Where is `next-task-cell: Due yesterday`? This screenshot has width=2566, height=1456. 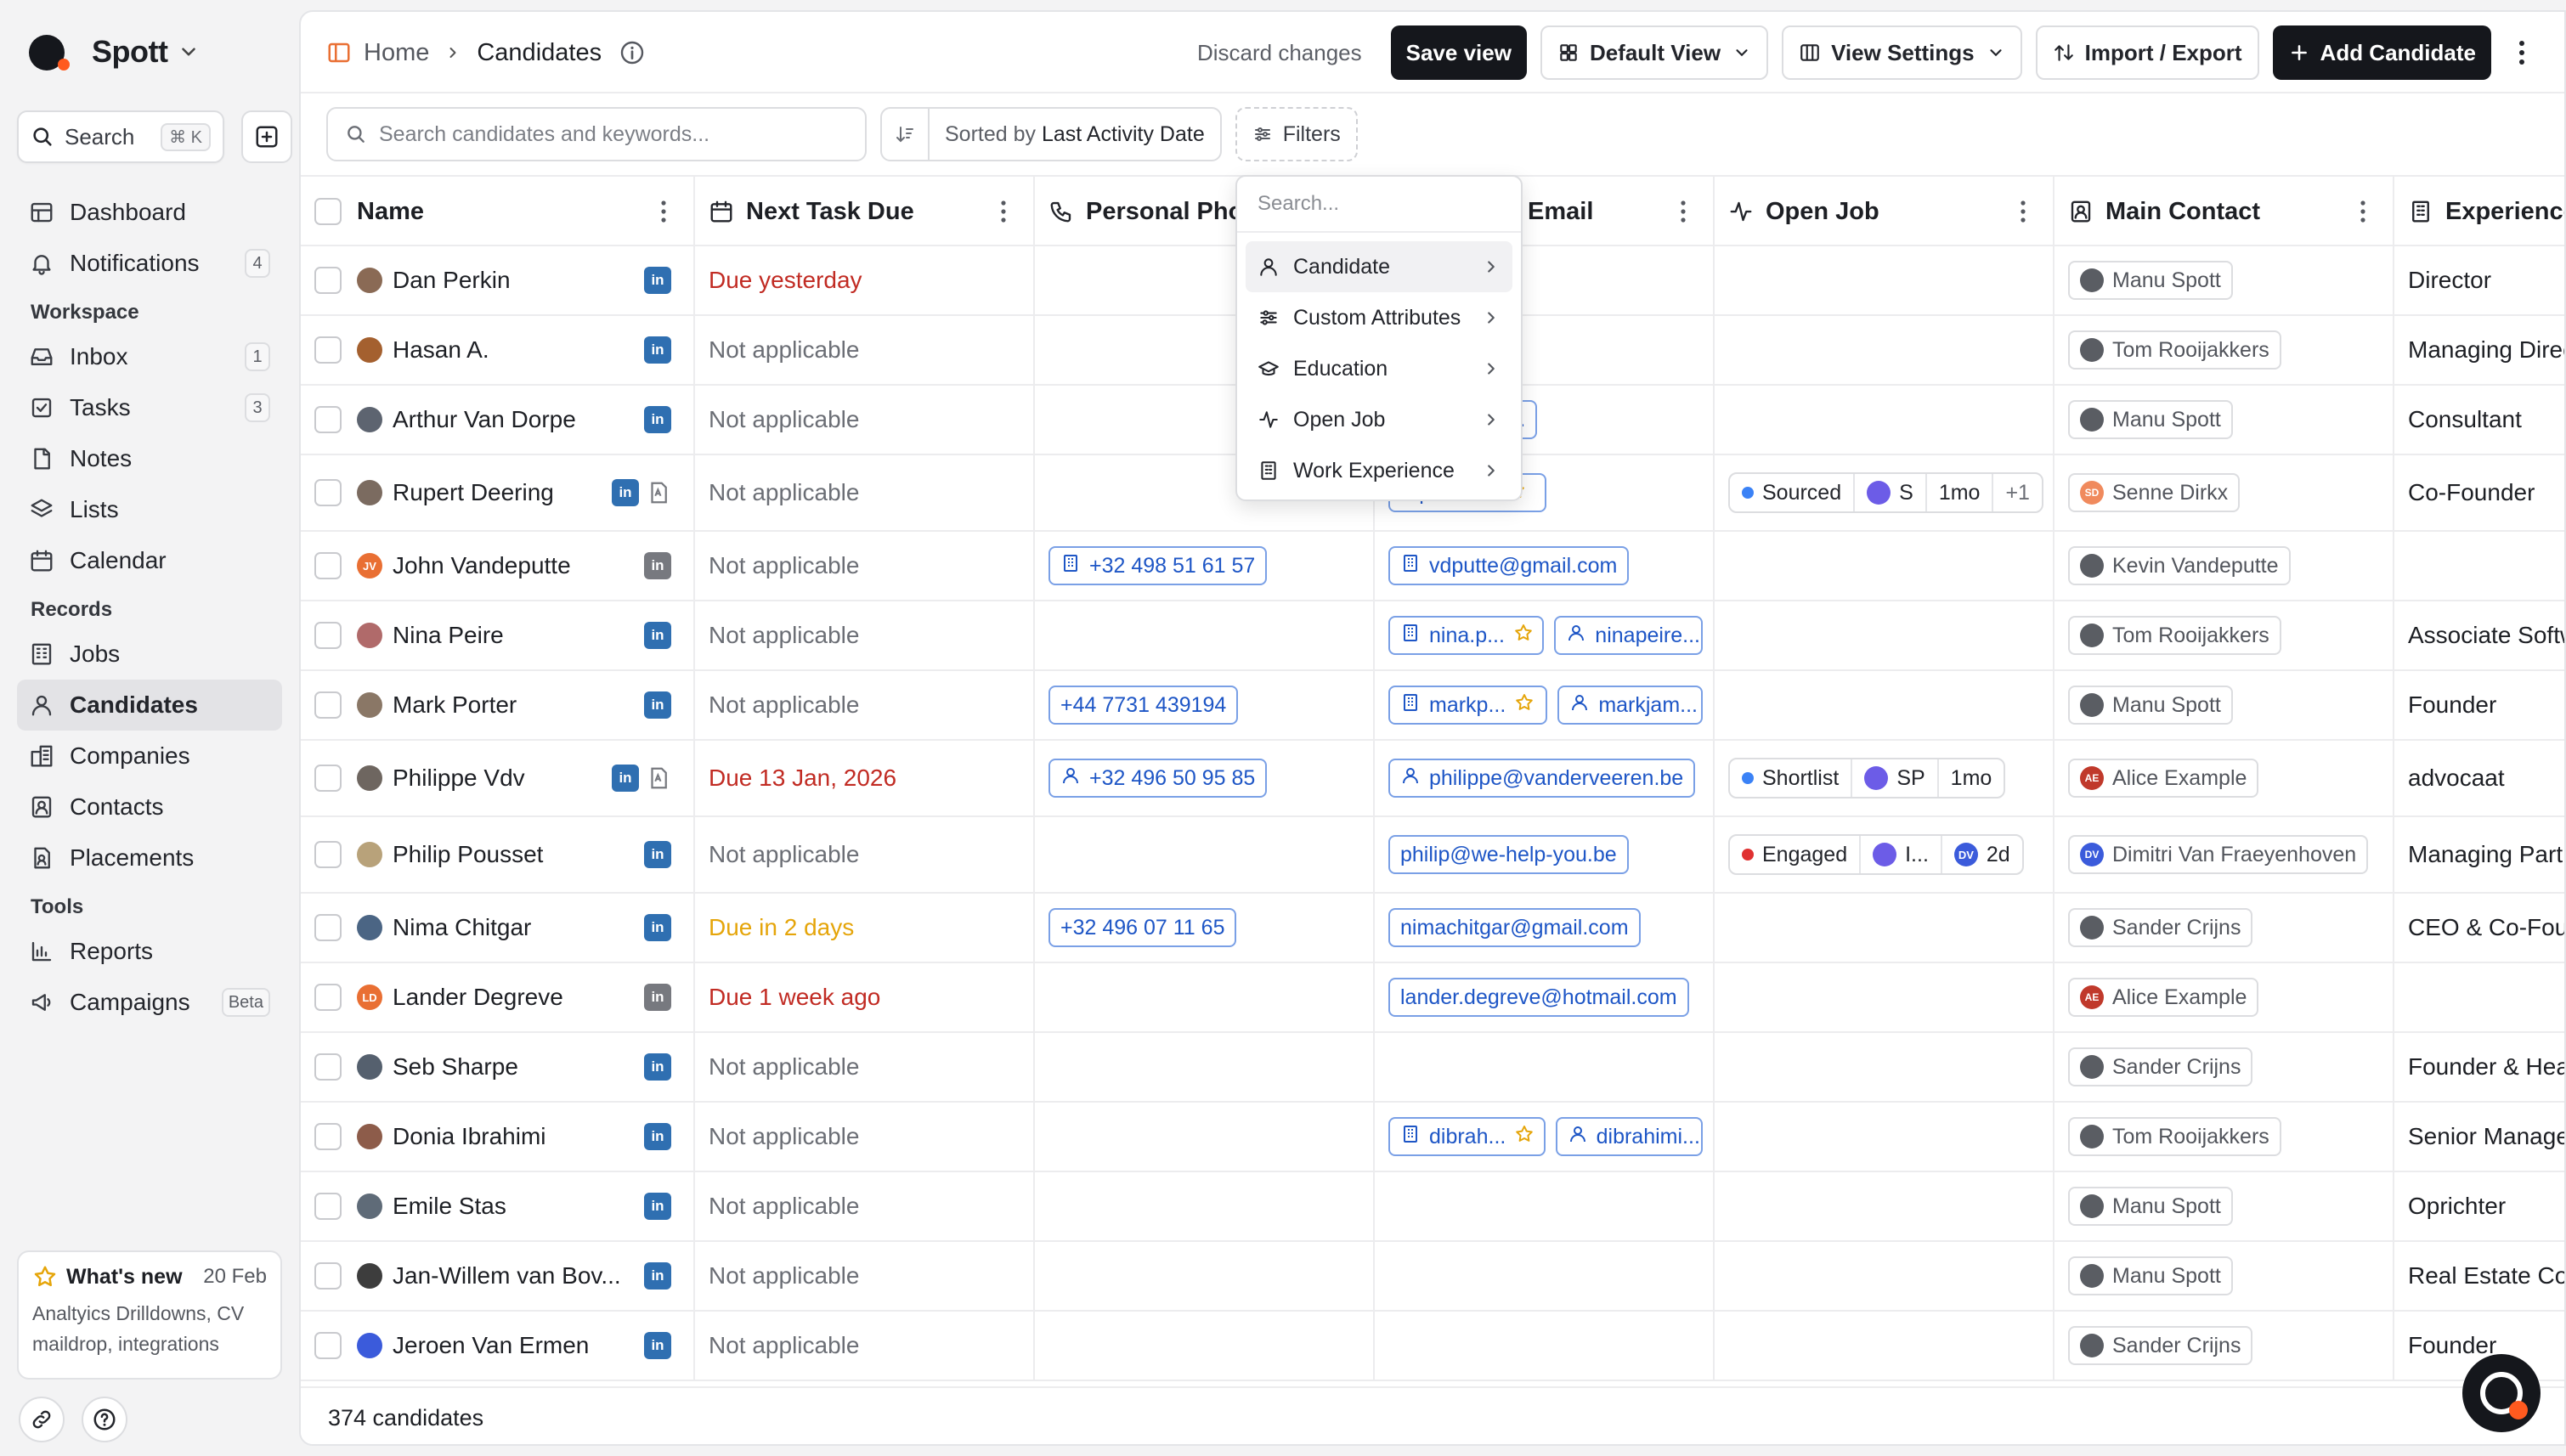 next-task-cell: Due yesterday is located at coordinates (865, 280).